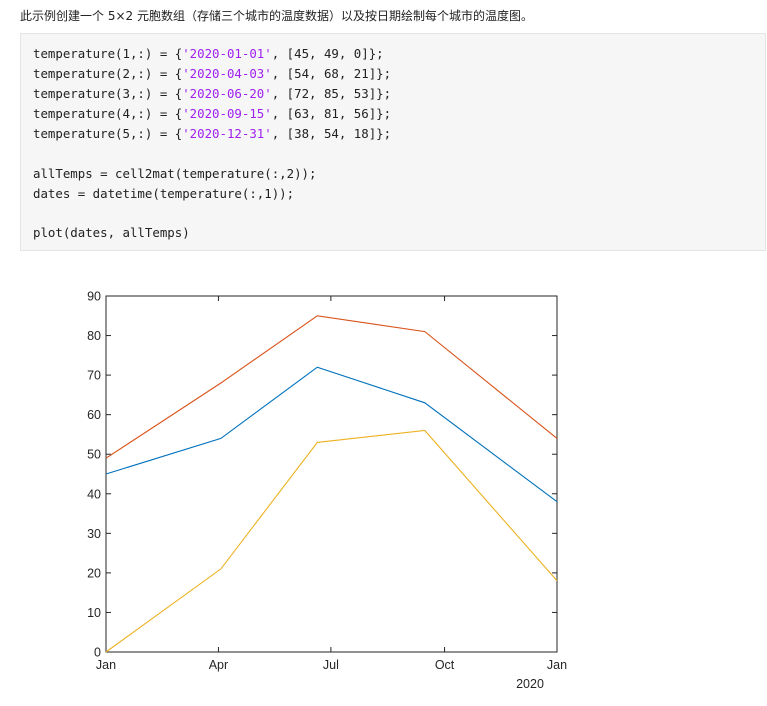  What do you see at coordinates (94, 376) in the screenshot?
I see `y-tick-label: 70` at bounding box center [94, 376].